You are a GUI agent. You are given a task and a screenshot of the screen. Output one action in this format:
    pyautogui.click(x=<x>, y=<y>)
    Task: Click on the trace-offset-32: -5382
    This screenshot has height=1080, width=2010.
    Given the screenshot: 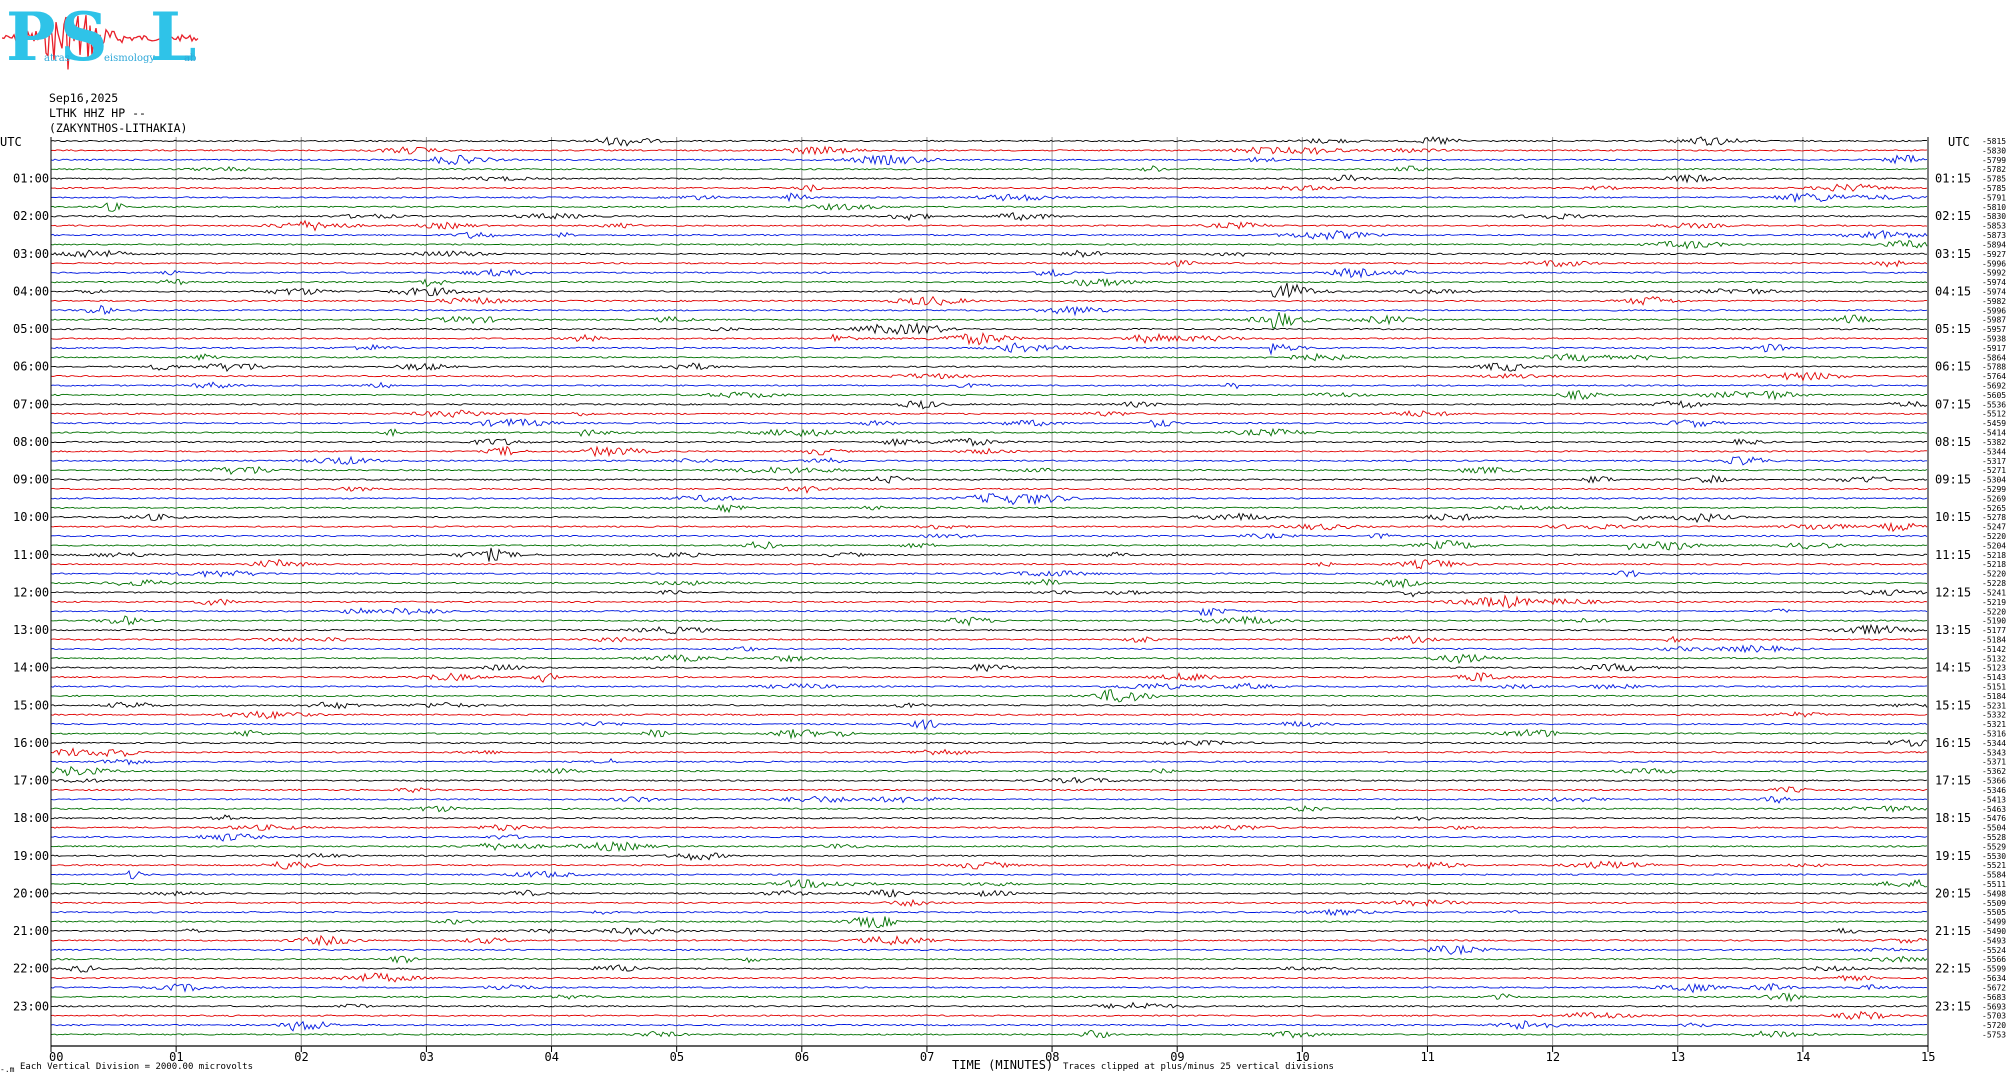 What is the action you would take?
    pyautogui.click(x=1994, y=442)
    